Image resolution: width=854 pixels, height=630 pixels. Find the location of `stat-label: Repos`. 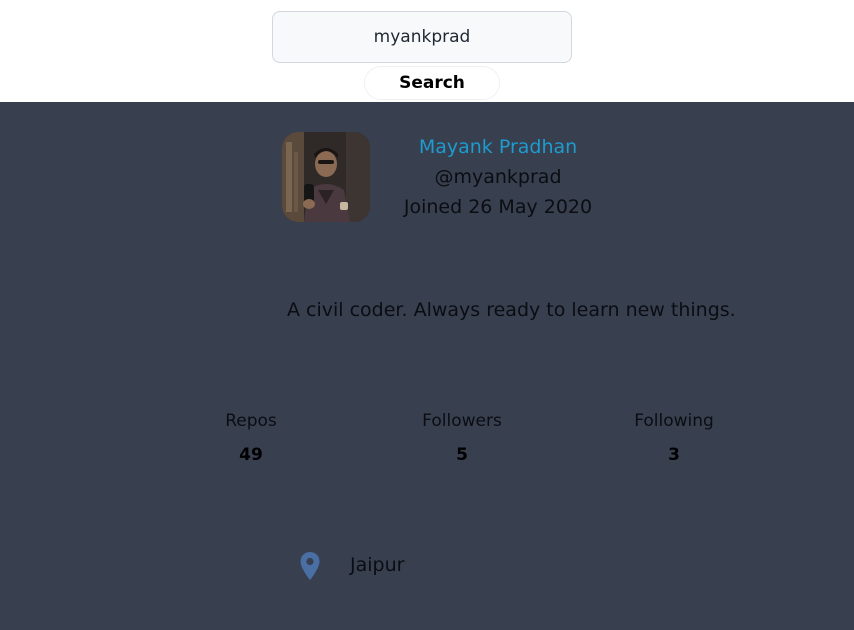

stat-label: Repos is located at coordinates (251, 421).